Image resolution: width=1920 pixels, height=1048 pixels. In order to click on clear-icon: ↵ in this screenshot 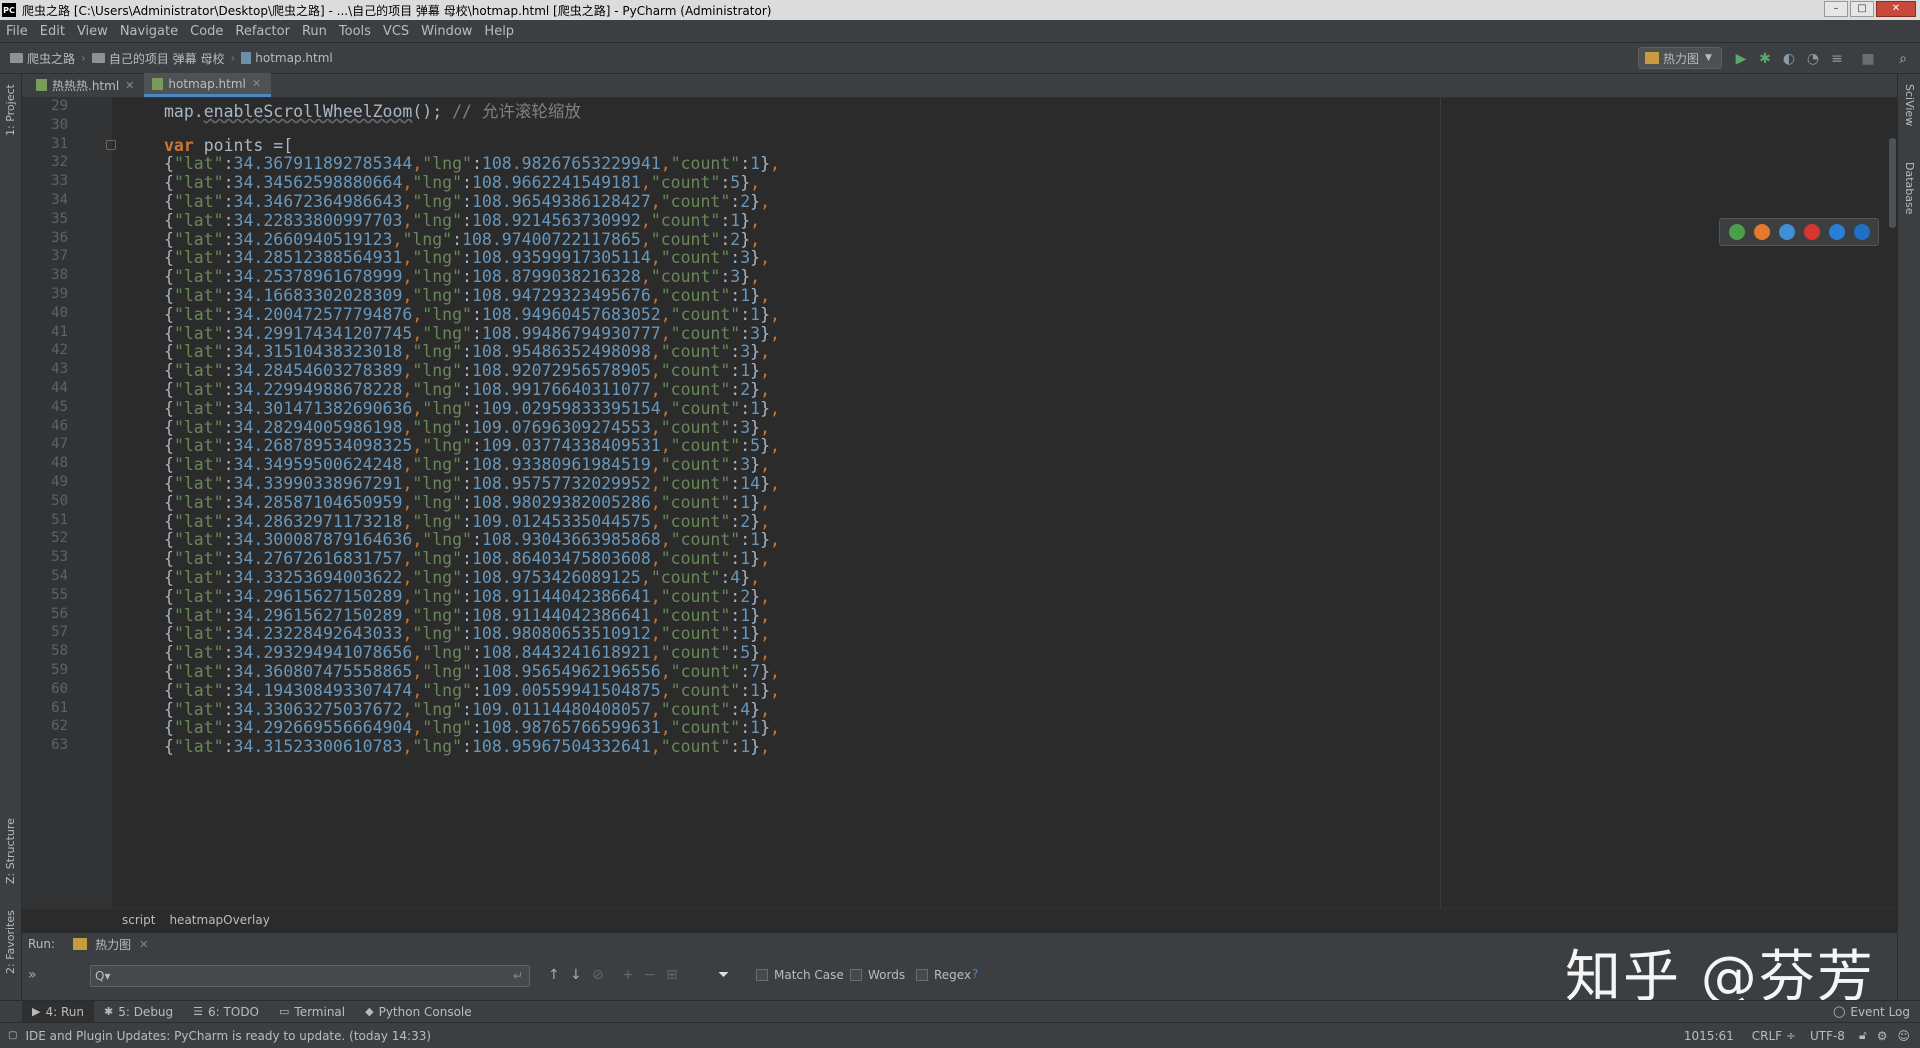, I will do `click(518, 976)`.